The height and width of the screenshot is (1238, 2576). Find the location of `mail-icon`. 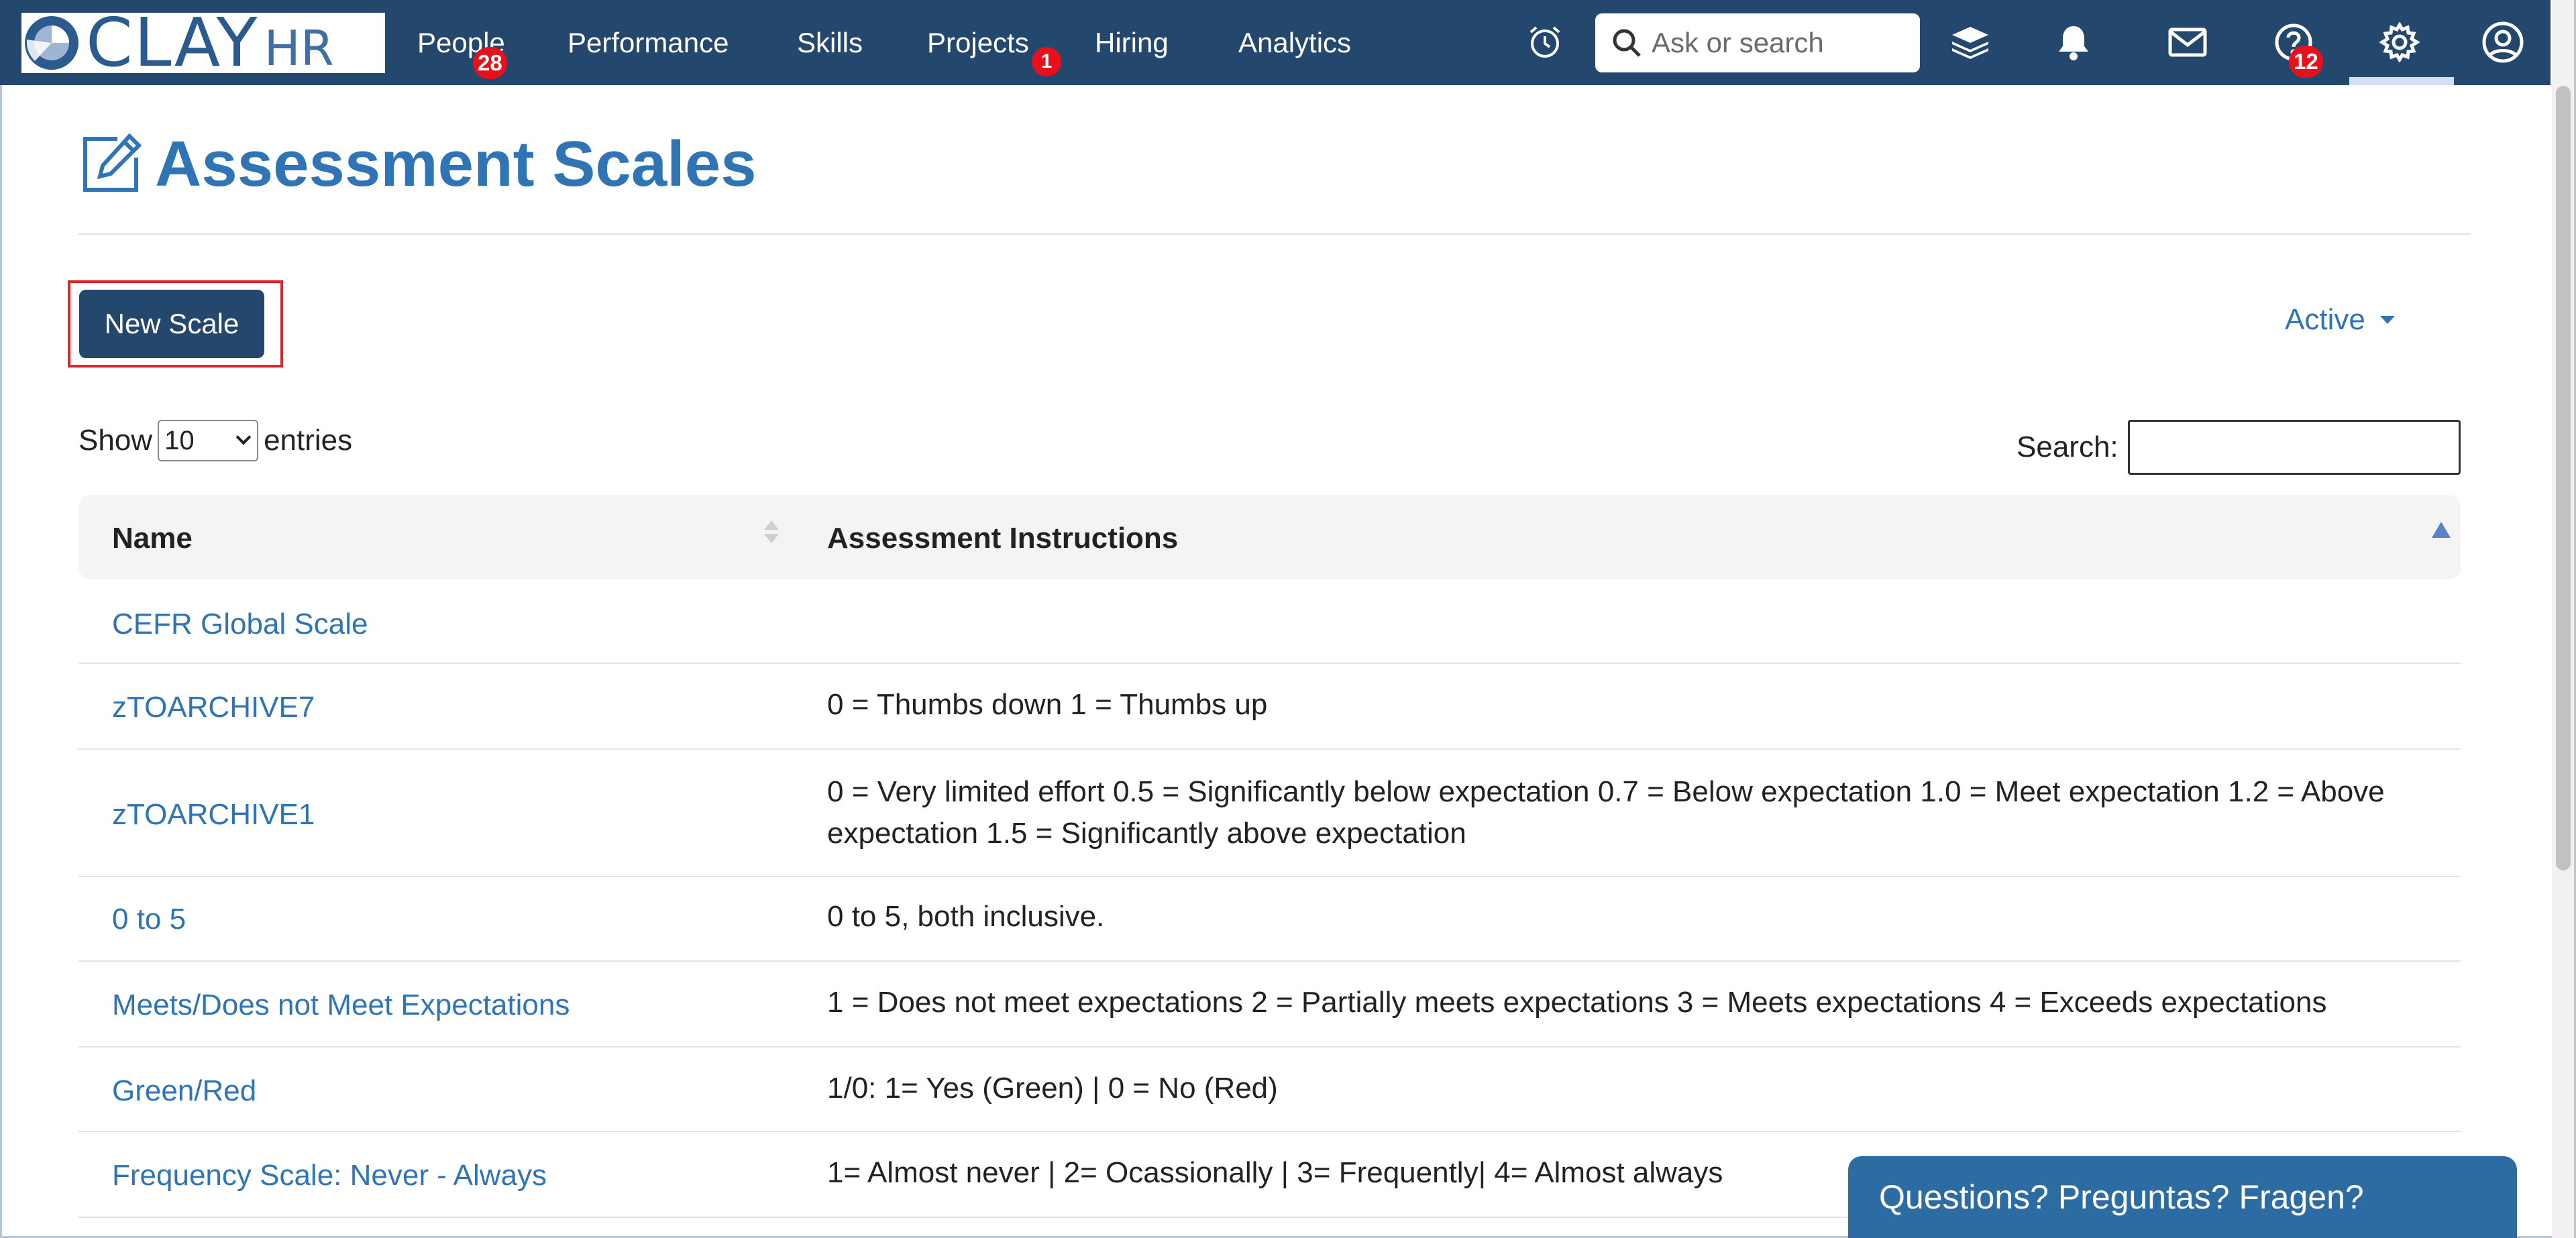

mail-icon is located at coordinates (2187, 42).